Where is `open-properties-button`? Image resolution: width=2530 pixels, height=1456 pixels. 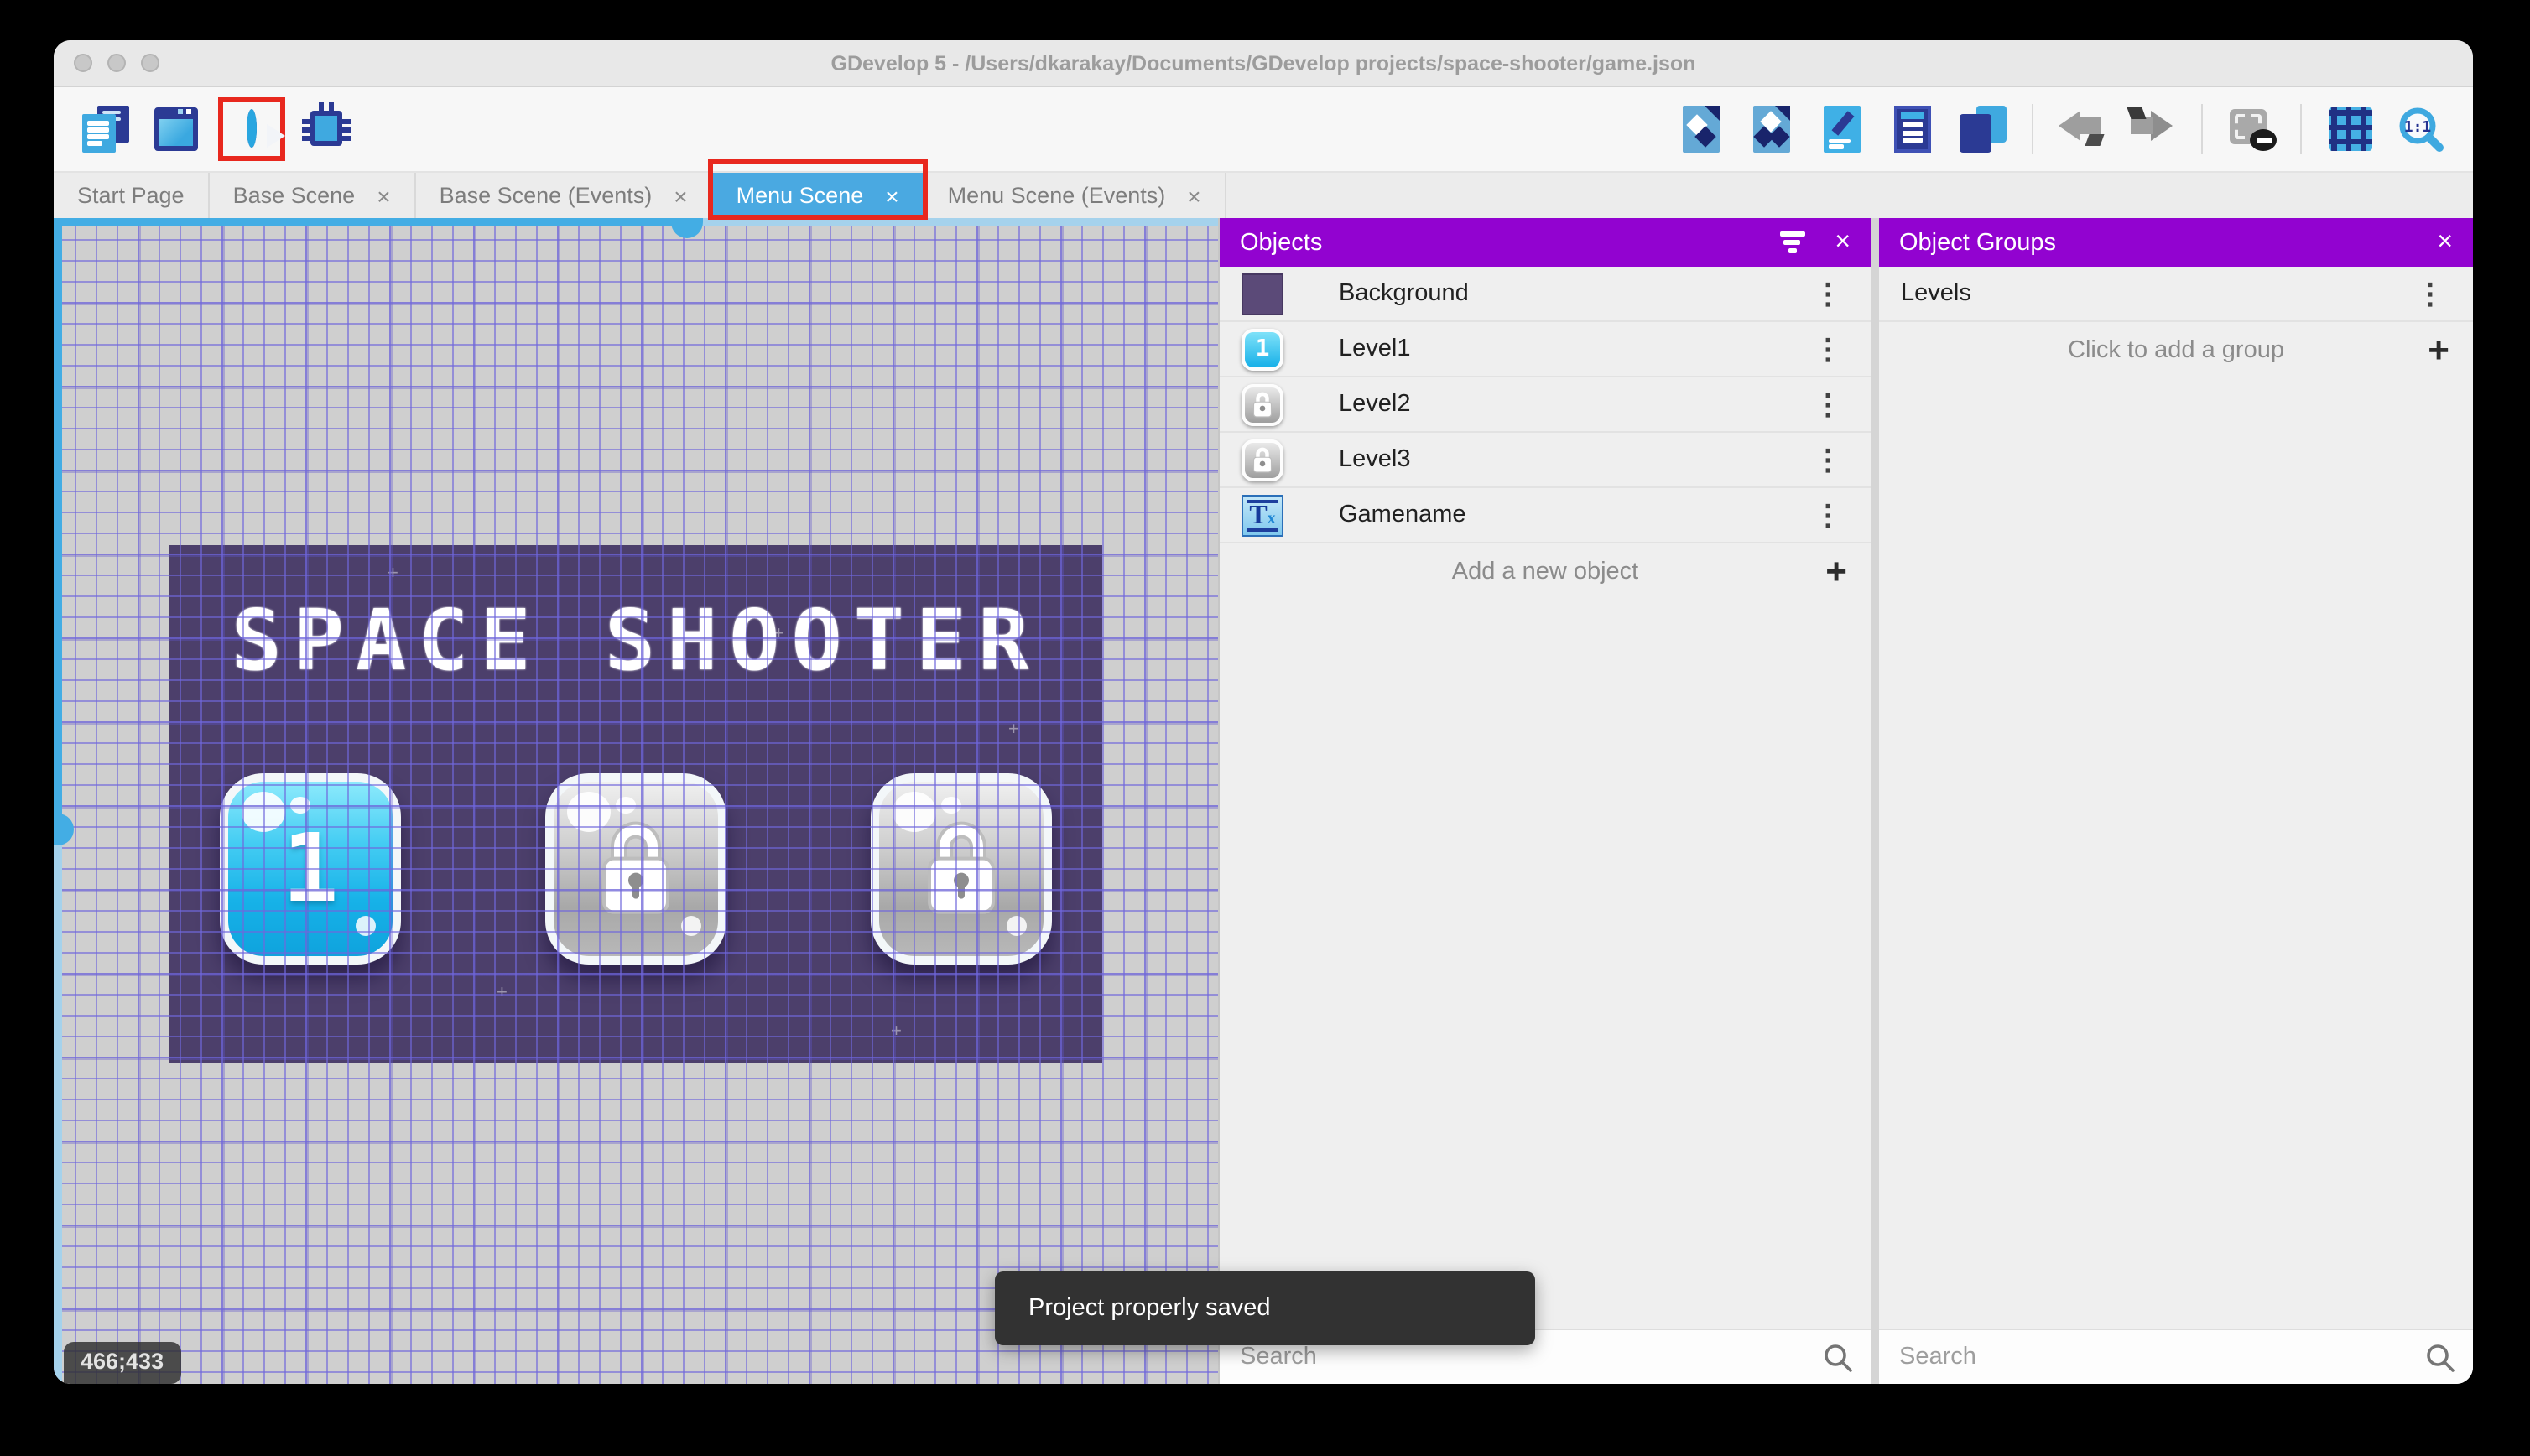
open-properties-button is located at coordinates (1842, 129).